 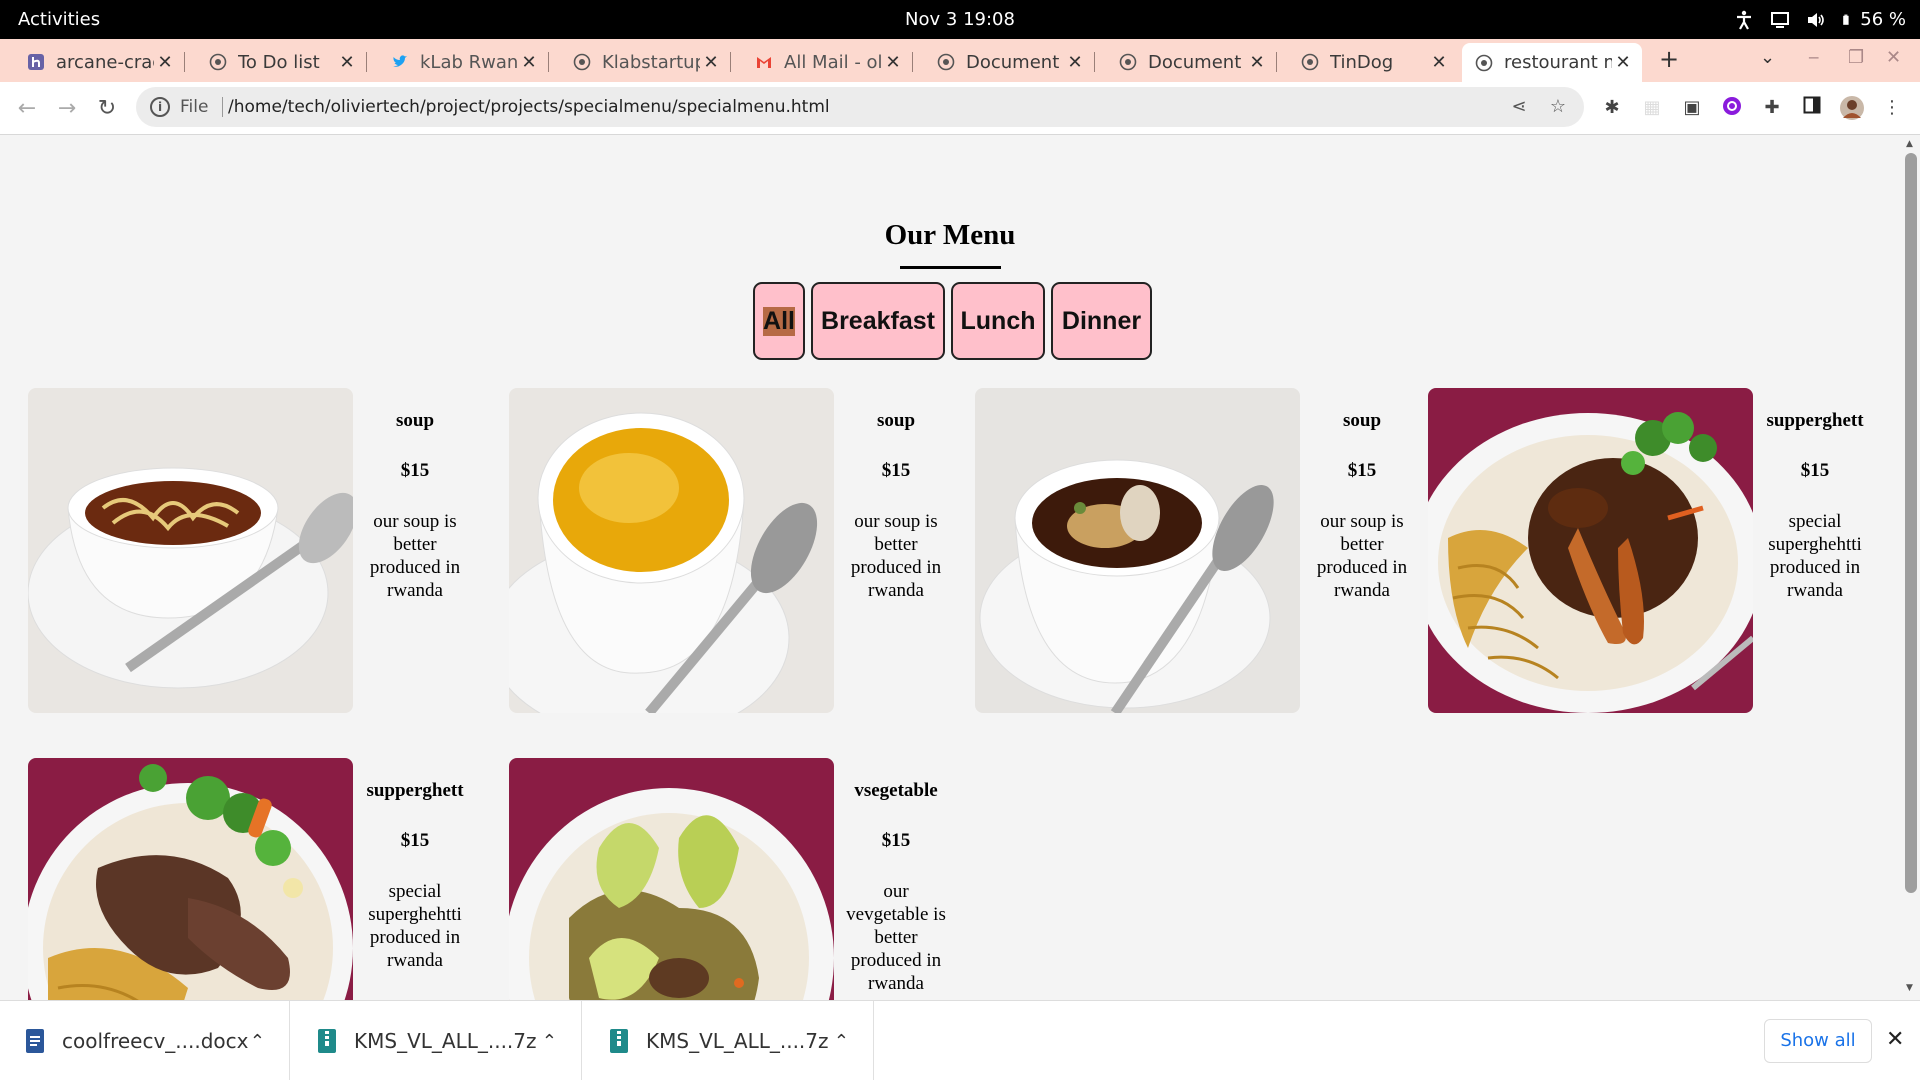 I want to click on tab-title: TinDog, so click(x=1362, y=62).